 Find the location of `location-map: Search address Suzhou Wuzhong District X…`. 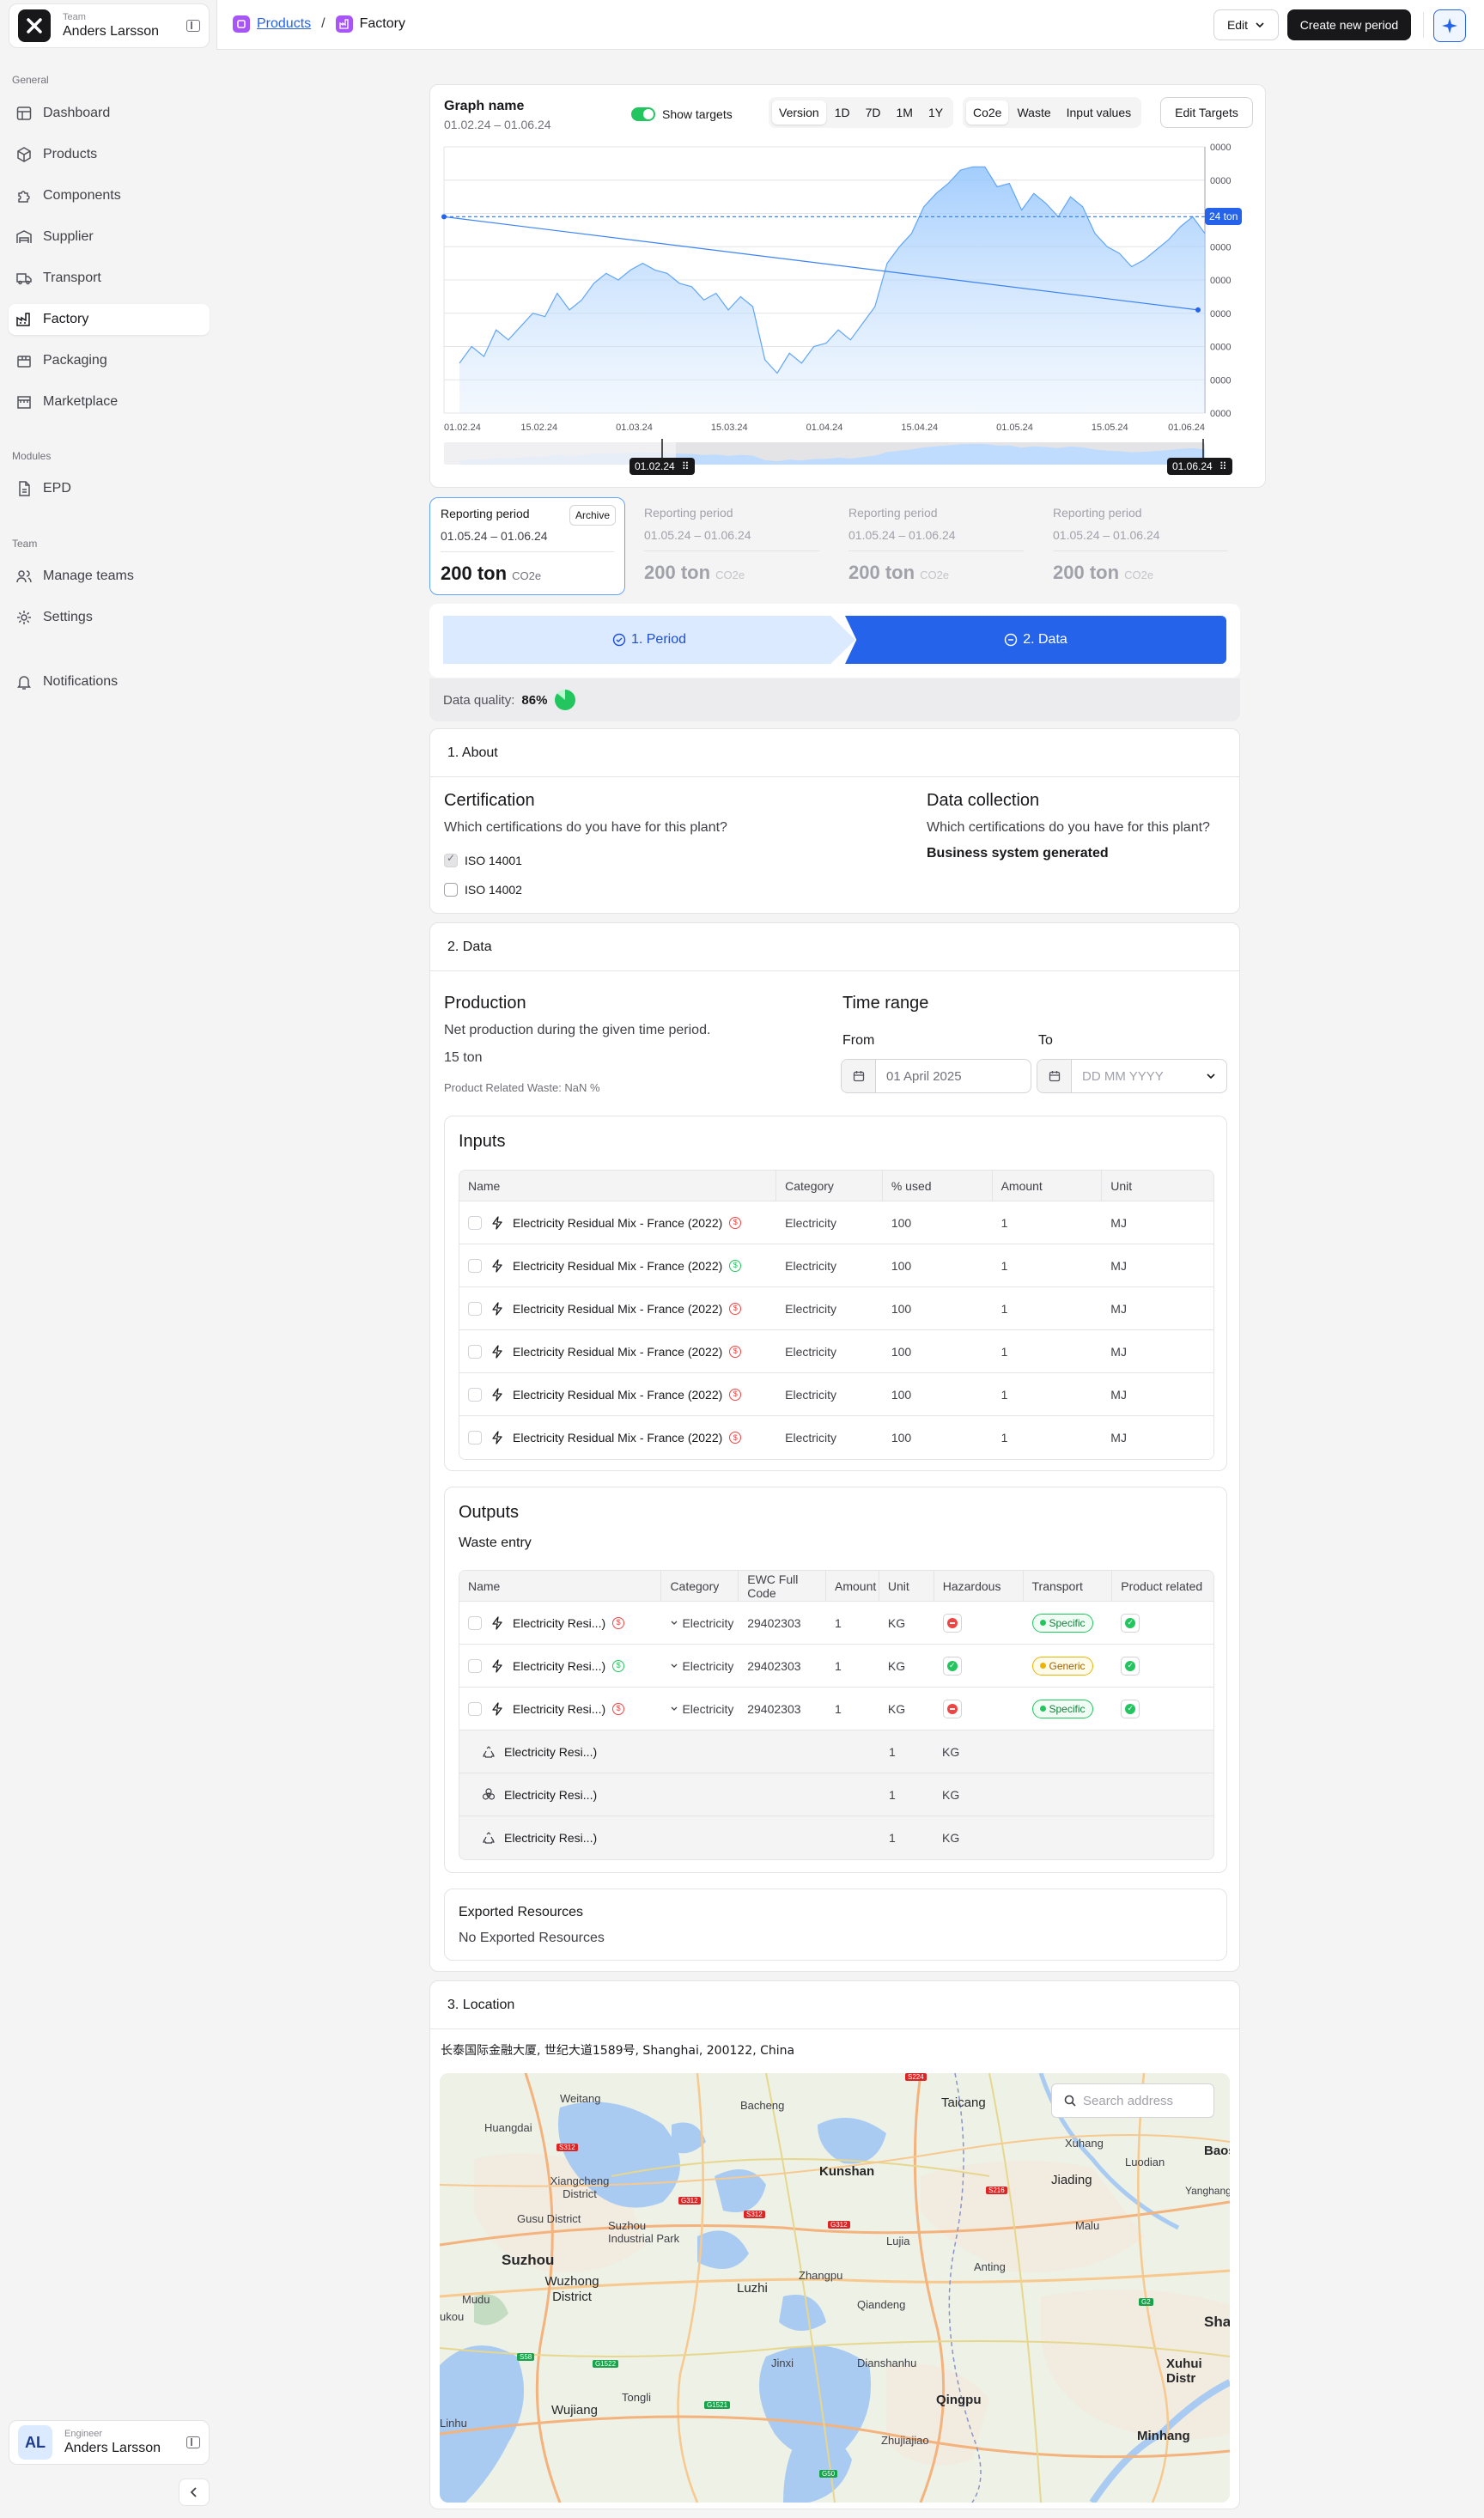

location-map: Search address Suzhou Wuzhong District X… is located at coordinates (835, 2288).